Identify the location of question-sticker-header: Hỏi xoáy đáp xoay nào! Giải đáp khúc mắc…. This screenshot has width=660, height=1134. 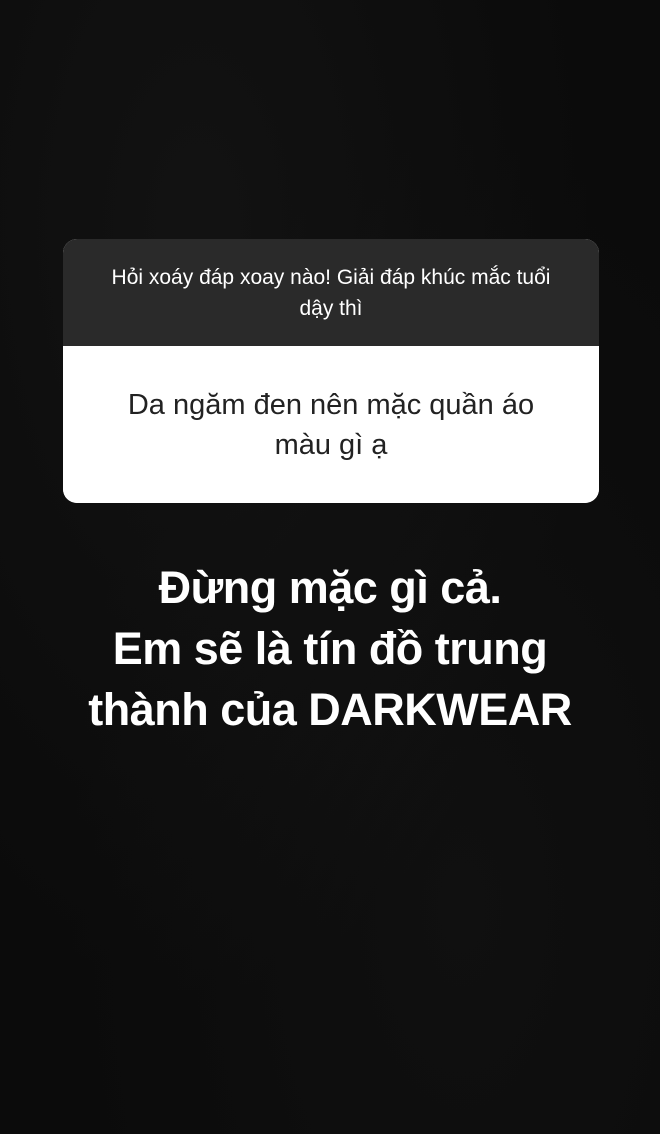
(331, 292).